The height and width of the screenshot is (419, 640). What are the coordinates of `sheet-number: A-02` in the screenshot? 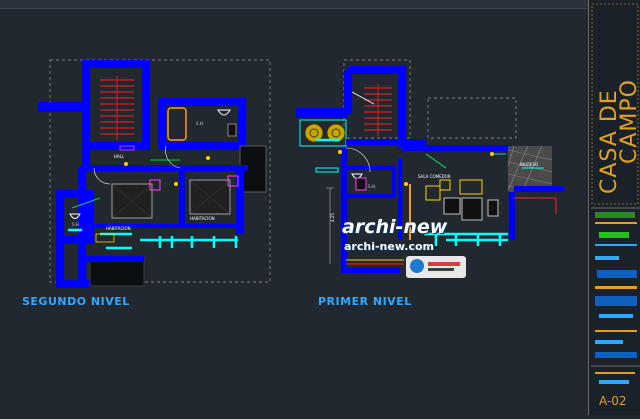 It's located at (613, 401).